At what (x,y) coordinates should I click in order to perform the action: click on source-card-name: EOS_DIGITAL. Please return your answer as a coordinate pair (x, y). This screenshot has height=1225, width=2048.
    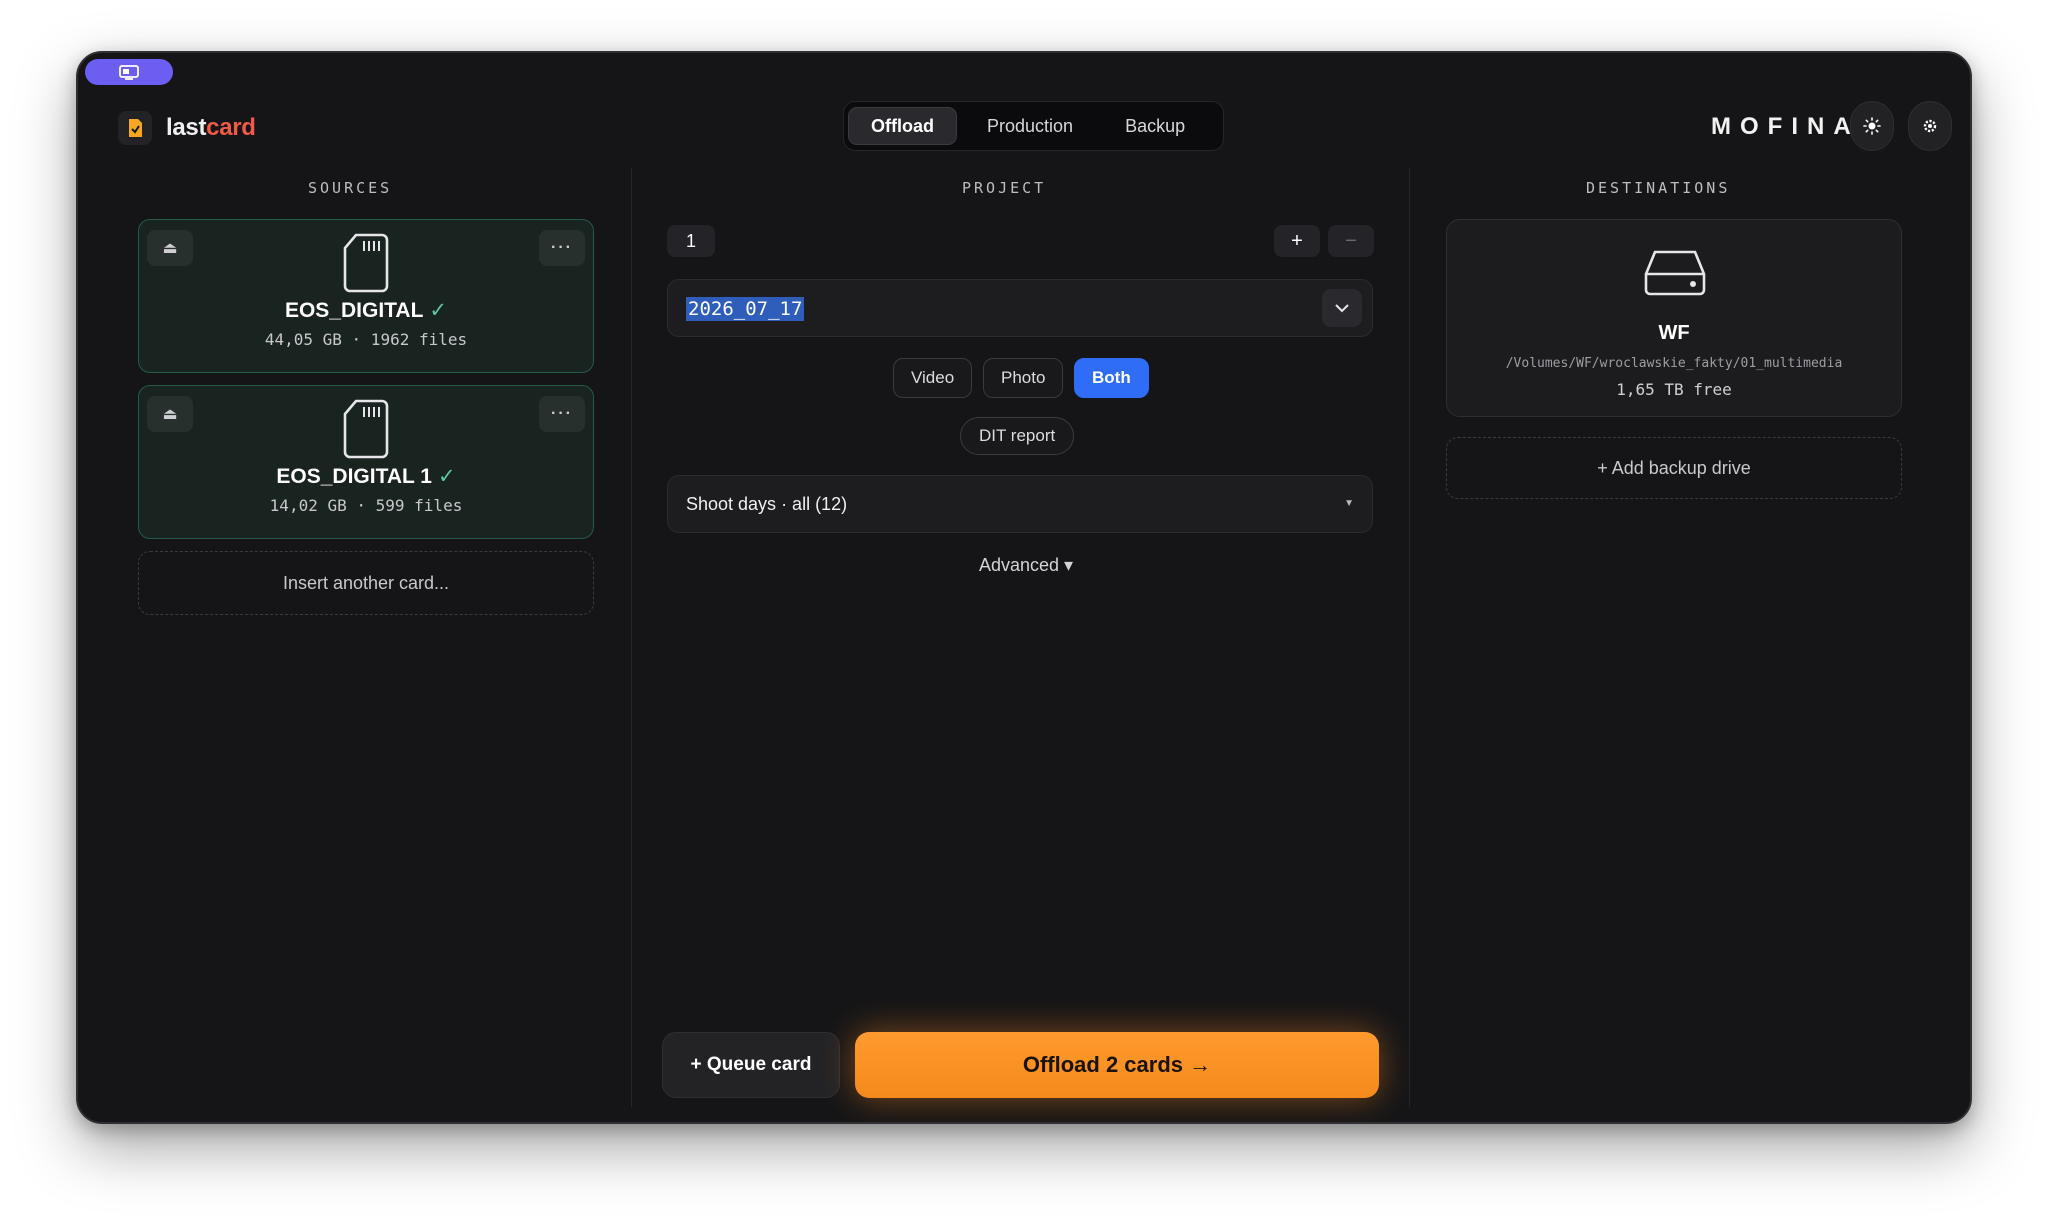
    Looking at the image, I should click on (354, 310).